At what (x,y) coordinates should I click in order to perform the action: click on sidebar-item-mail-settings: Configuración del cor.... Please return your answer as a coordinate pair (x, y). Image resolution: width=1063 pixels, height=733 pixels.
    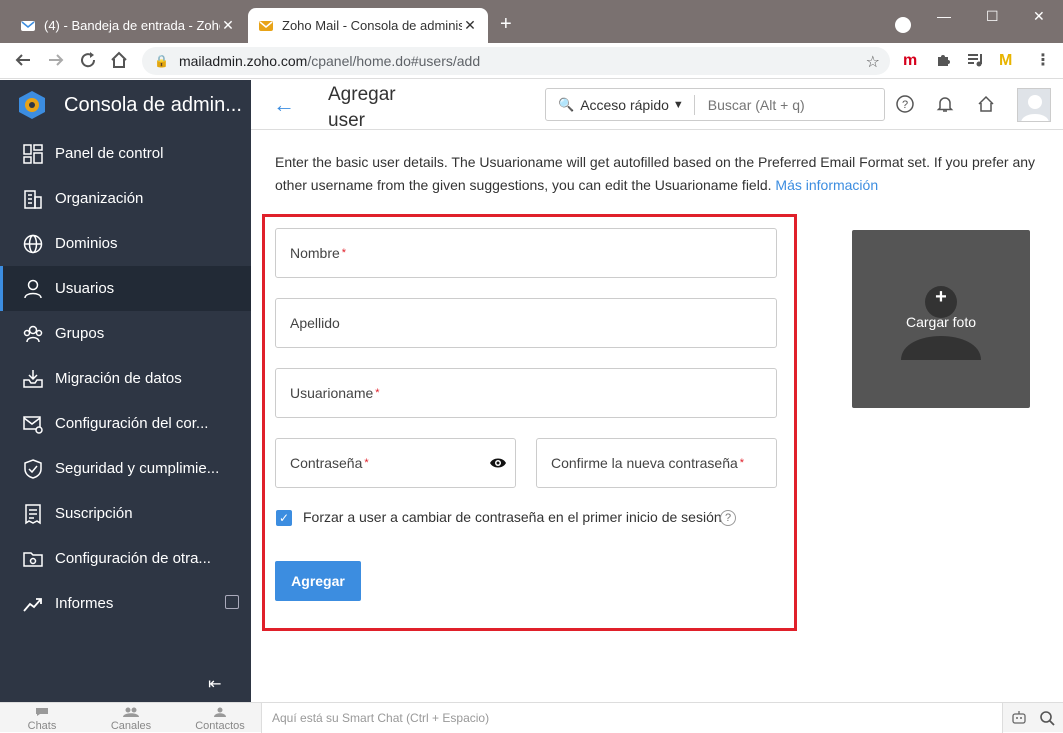
    Looking at the image, I should click on (125, 423).